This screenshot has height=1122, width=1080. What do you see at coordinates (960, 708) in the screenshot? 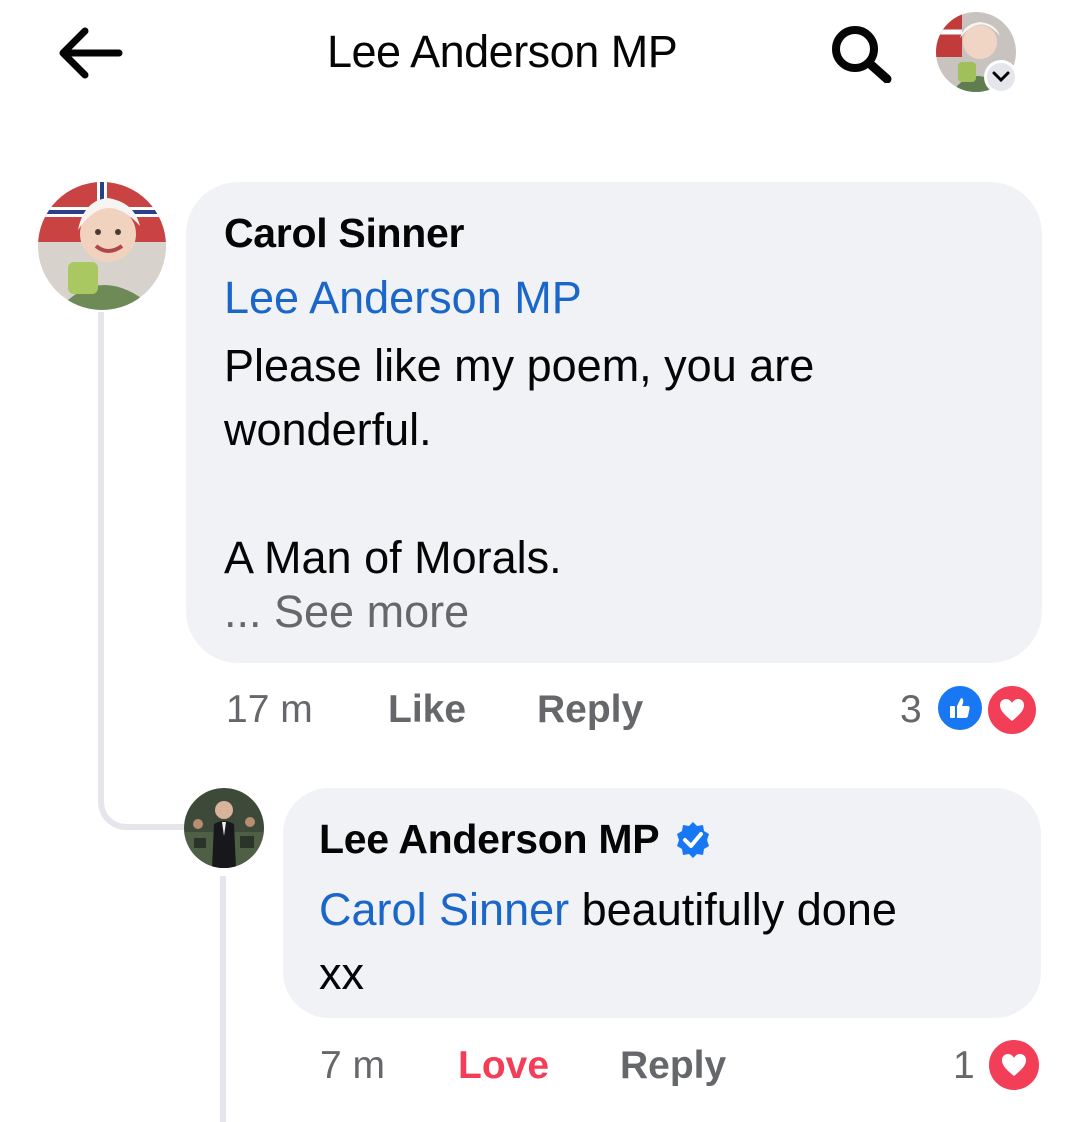
I see `like-icon` at bounding box center [960, 708].